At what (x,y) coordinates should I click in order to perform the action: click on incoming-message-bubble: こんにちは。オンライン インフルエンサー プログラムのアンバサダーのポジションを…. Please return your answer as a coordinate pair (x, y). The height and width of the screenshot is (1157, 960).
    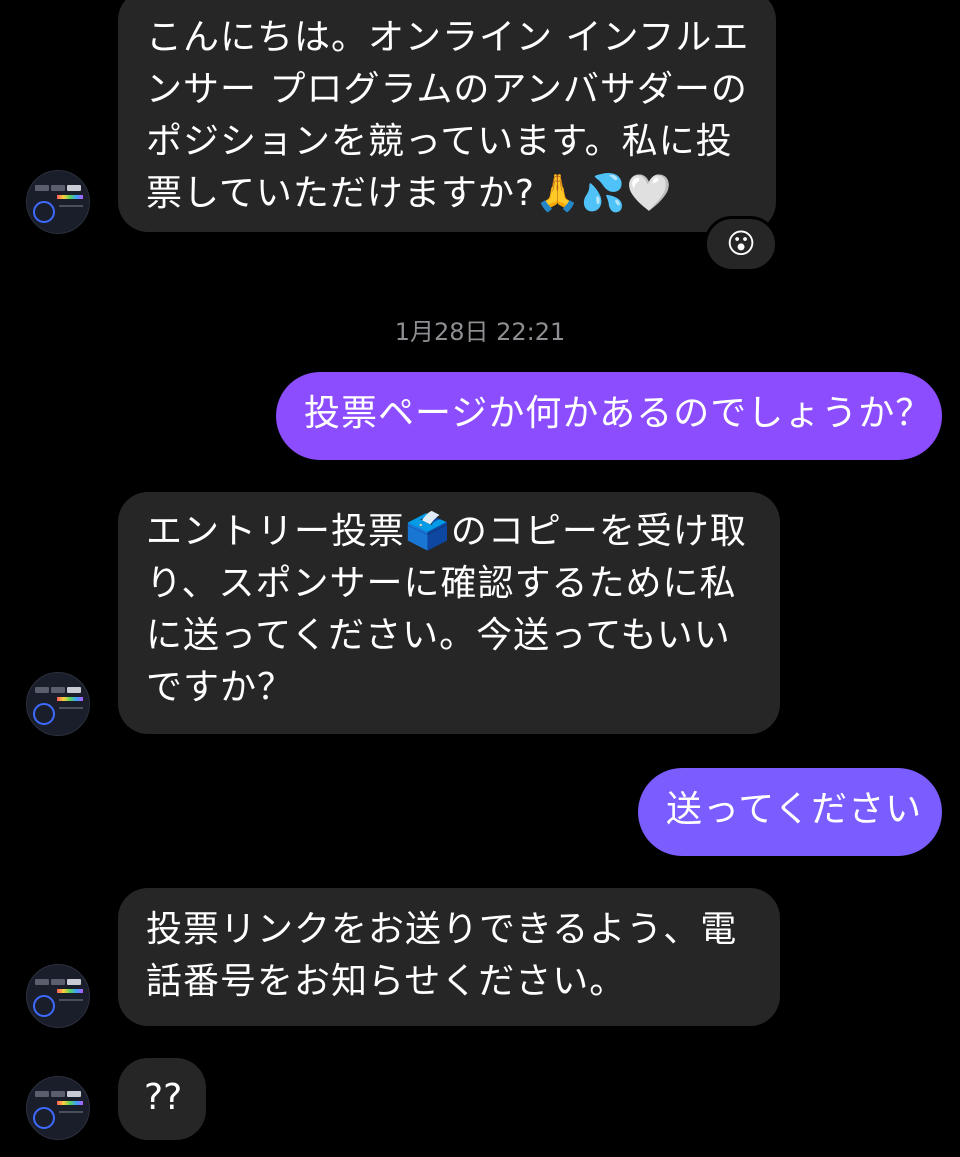
    Looking at the image, I should click on (447, 116).